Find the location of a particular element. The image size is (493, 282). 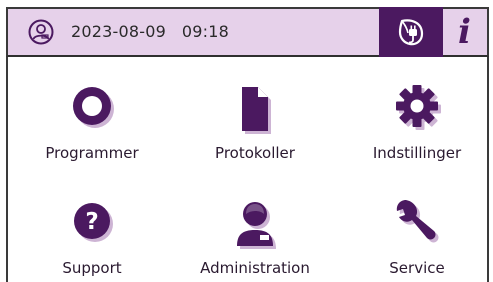

tile-label: Protokoller is located at coordinates (255, 153).